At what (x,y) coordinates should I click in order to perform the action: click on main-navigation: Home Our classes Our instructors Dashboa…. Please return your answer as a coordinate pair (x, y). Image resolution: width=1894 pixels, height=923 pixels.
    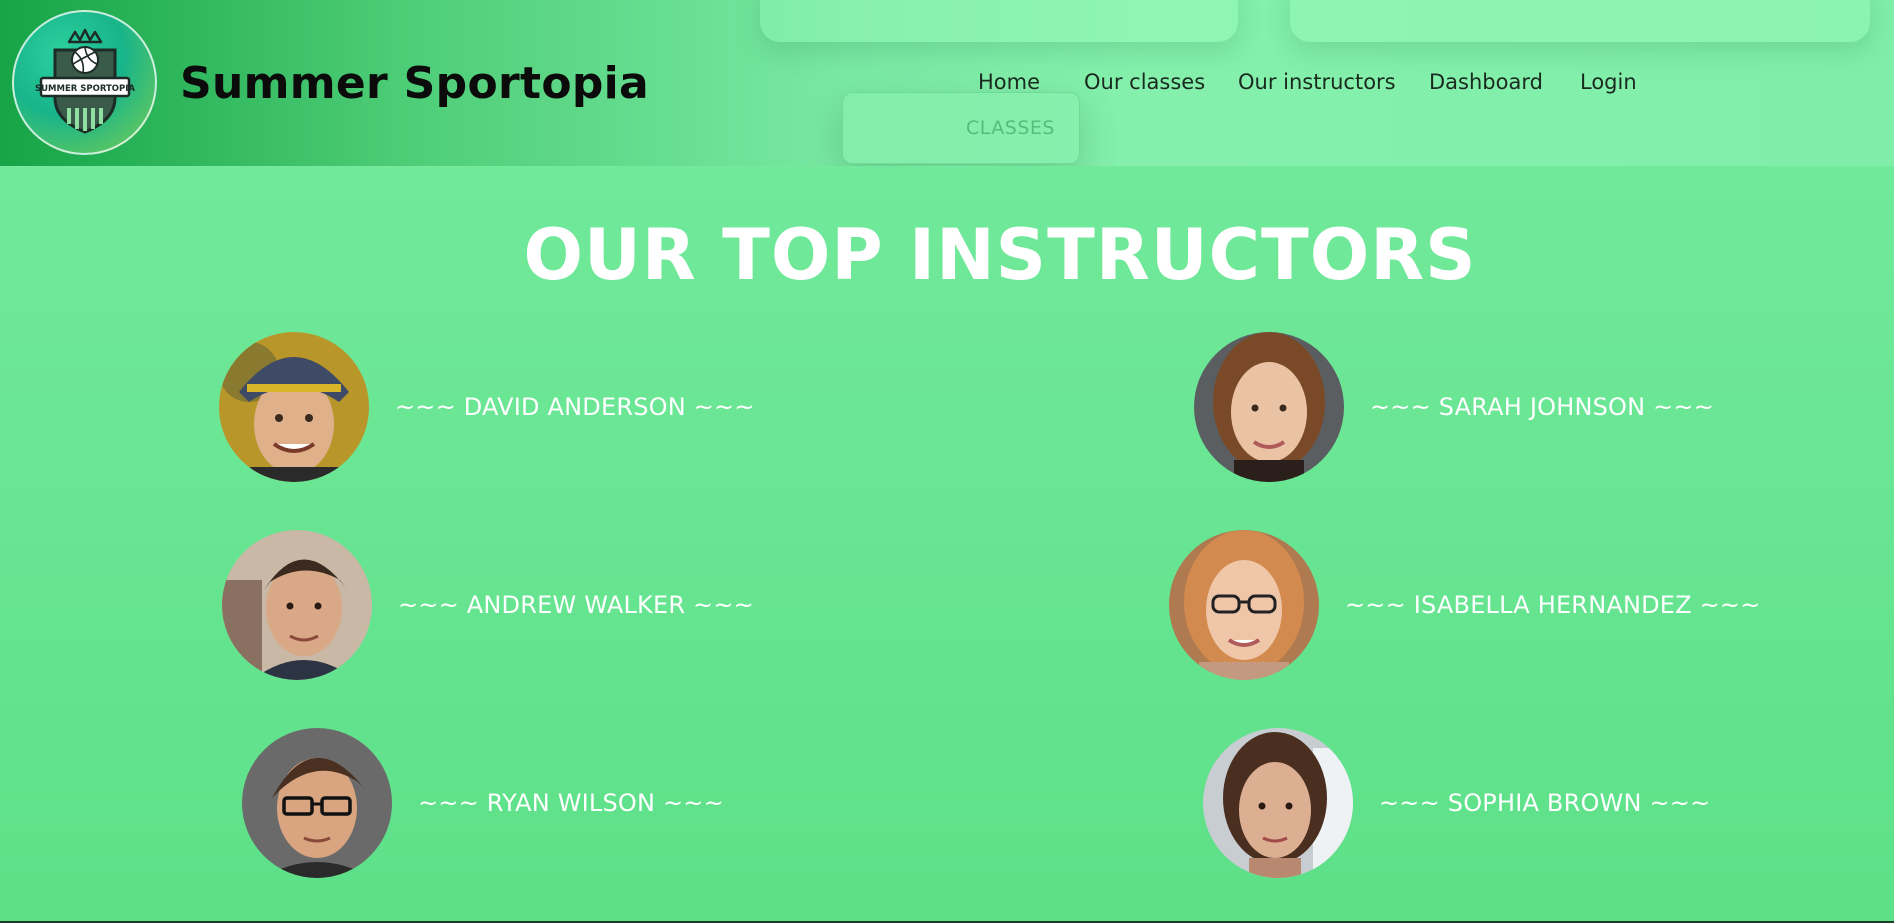
    Looking at the image, I should click on (947, 85).